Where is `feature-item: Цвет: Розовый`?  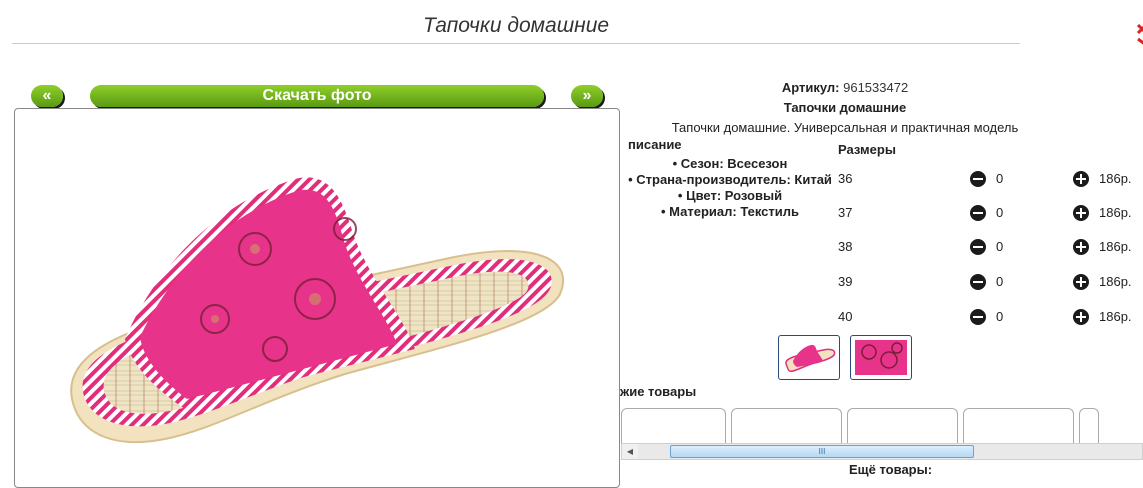
feature-item: Цвет: Розовый is located at coordinates (730, 196).